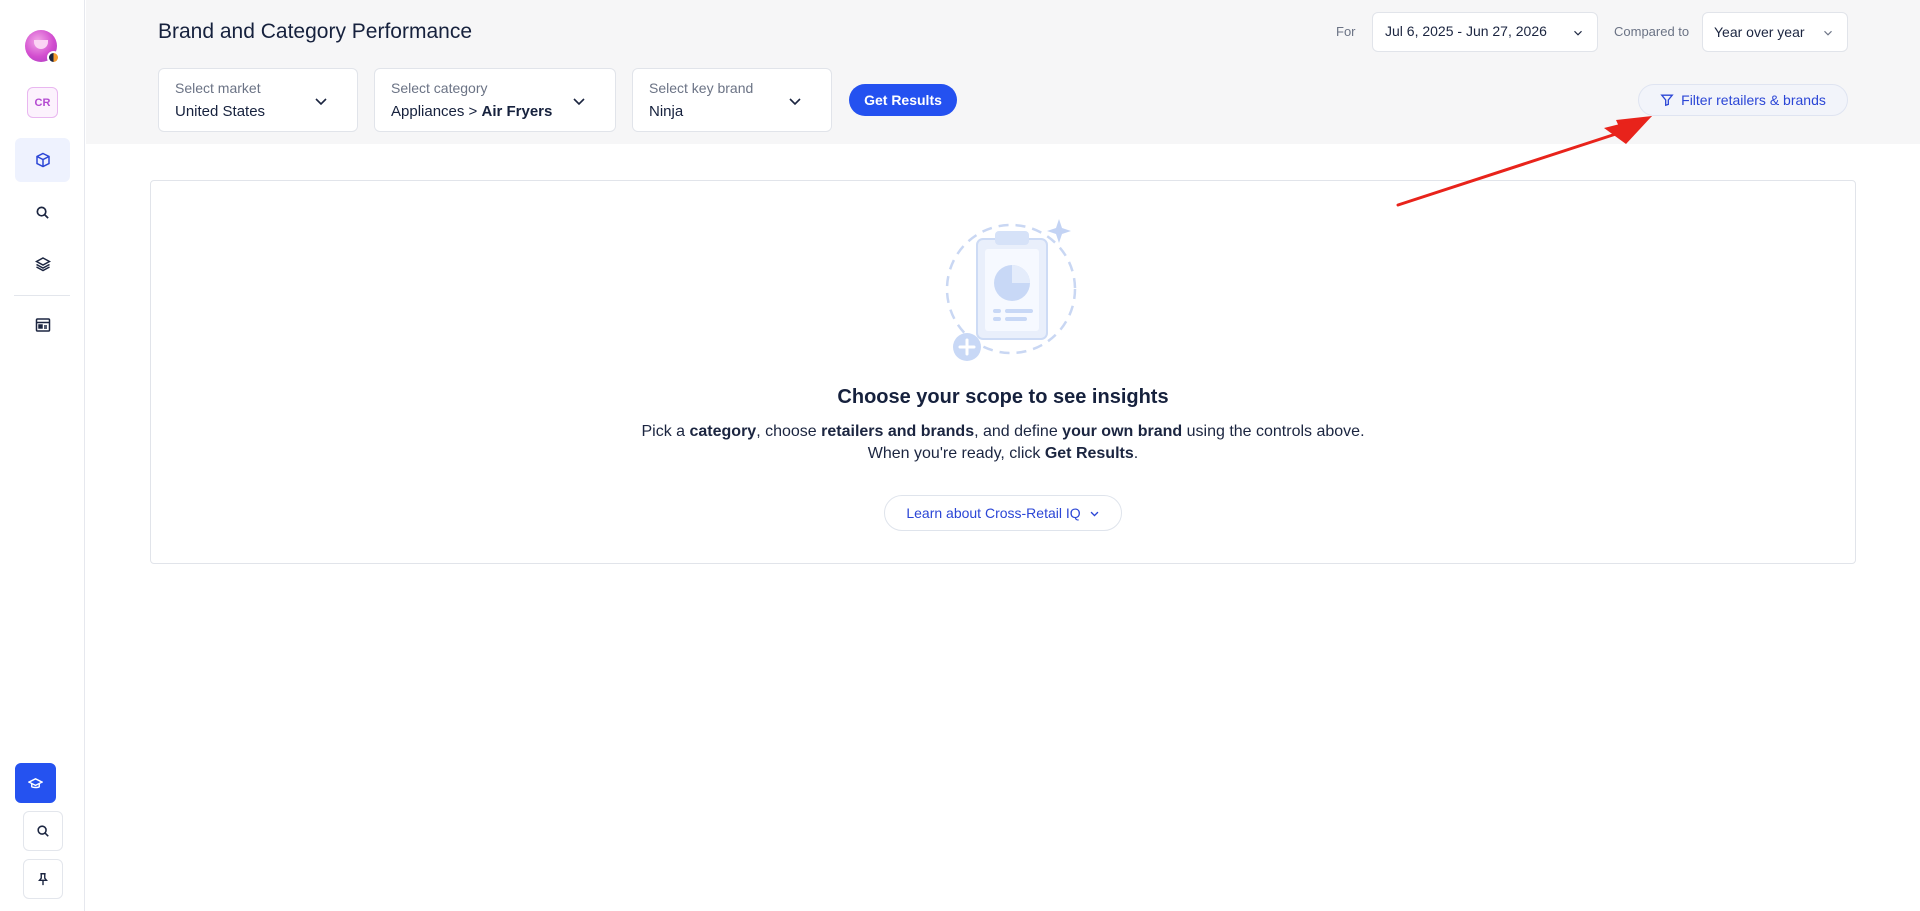  What do you see at coordinates (993, 513) in the screenshot?
I see `learn-button-label: Learn about Cross-Retail IQ` at bounding box center [993, 513].